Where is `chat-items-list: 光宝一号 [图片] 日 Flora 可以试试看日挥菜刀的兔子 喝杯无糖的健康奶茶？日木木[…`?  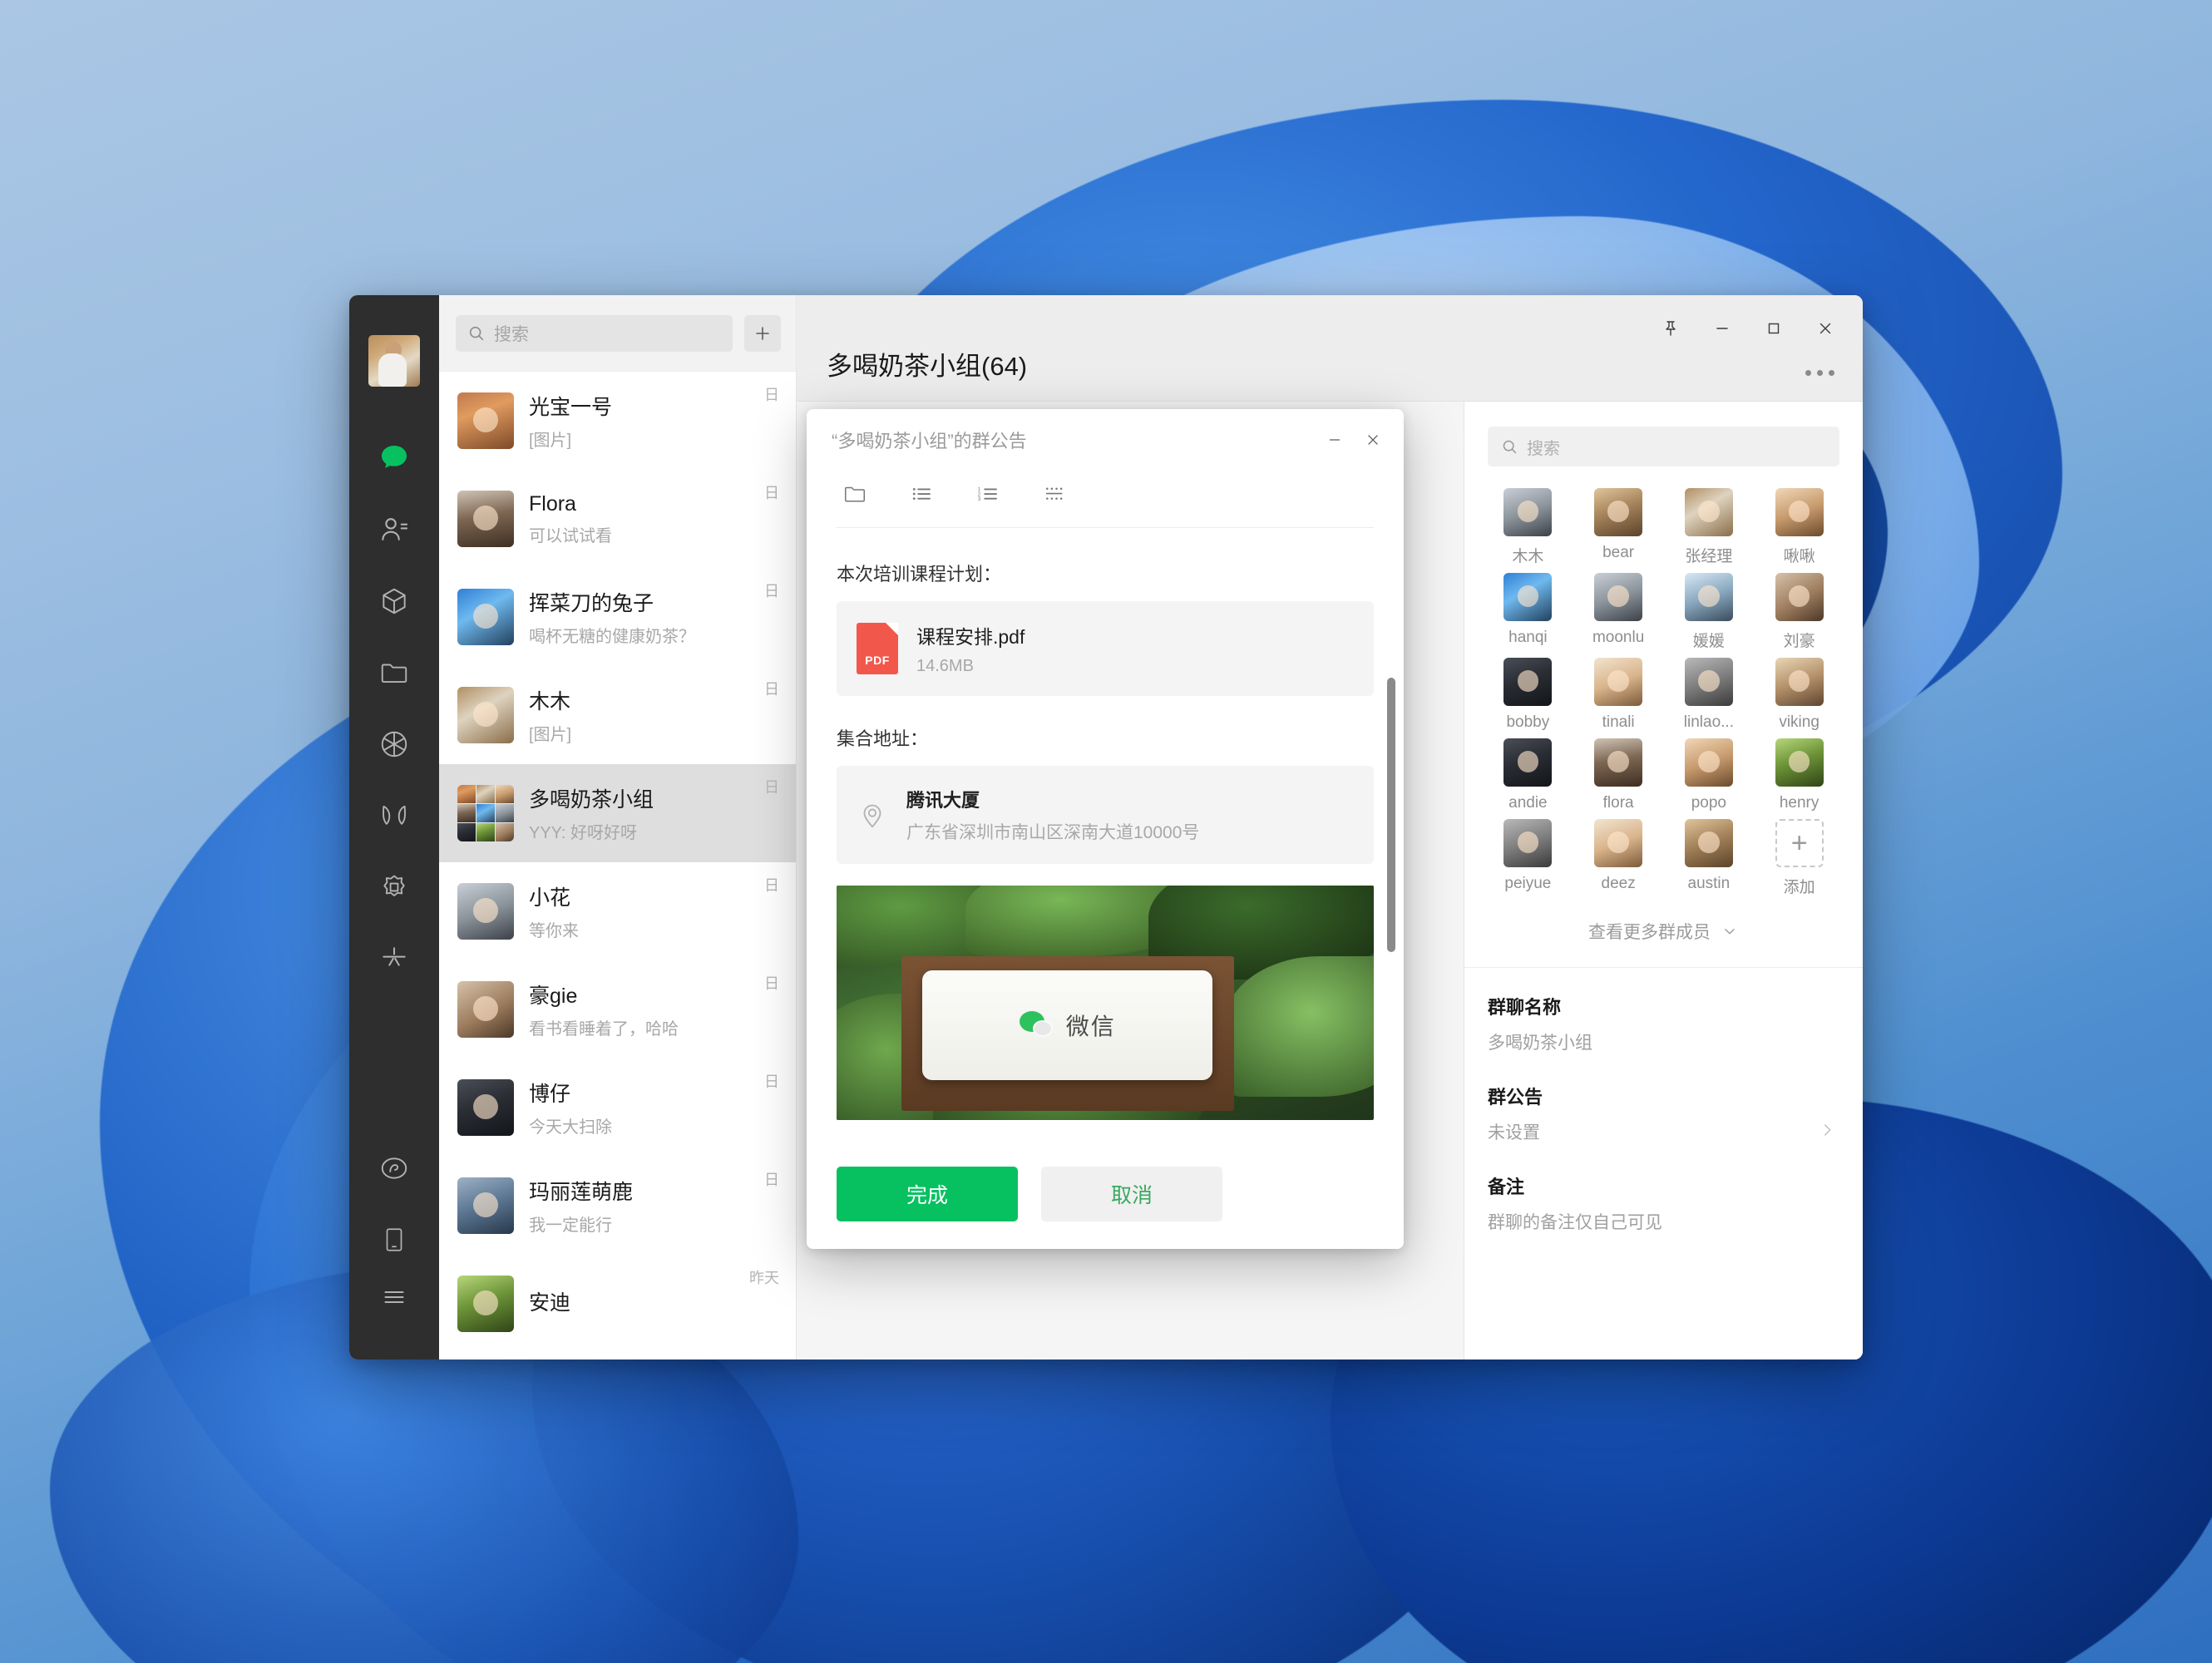
chat-items-list: 光宝一号 [图片] 日 Flora 可以试试看日挥菜刀的兔子 喝杯无糖的健康奶茶？日木木[… is located at coordinates (617, 866).